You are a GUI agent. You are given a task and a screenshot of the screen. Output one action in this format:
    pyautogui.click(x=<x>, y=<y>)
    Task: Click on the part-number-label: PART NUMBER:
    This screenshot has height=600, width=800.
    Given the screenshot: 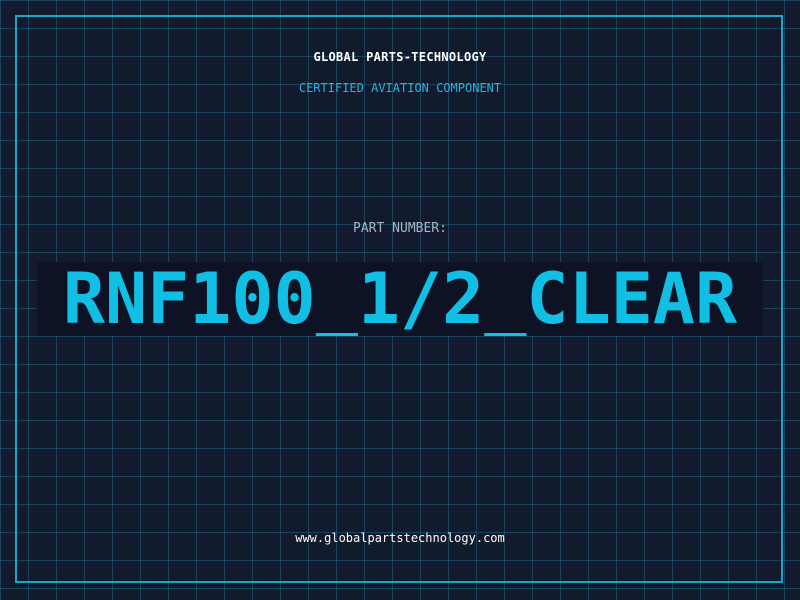 What is the action you would take?
    pyautogui.click(x=400, y=228)
    